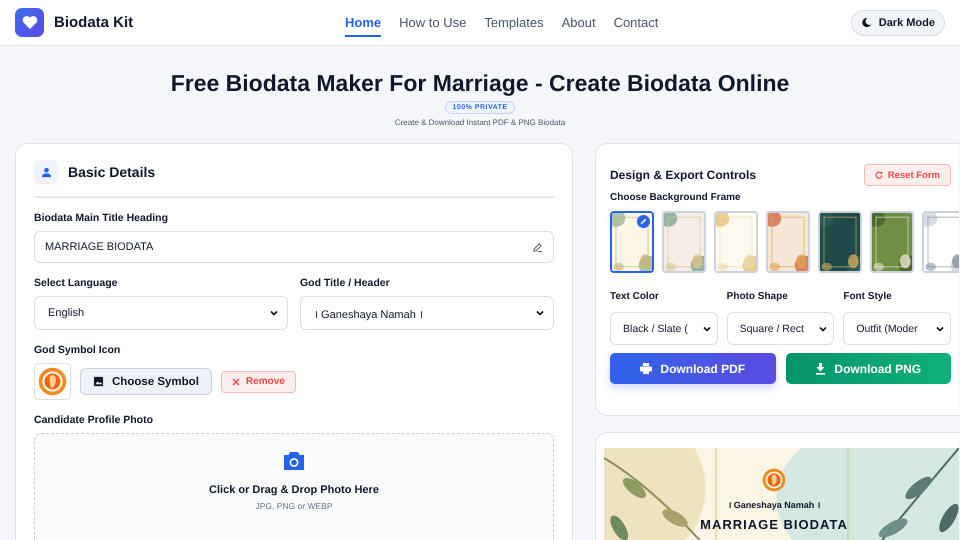 This screenshot has width=960, height=540. I want to click on field-label: Candidate Profile Photo, so click(94, 420).